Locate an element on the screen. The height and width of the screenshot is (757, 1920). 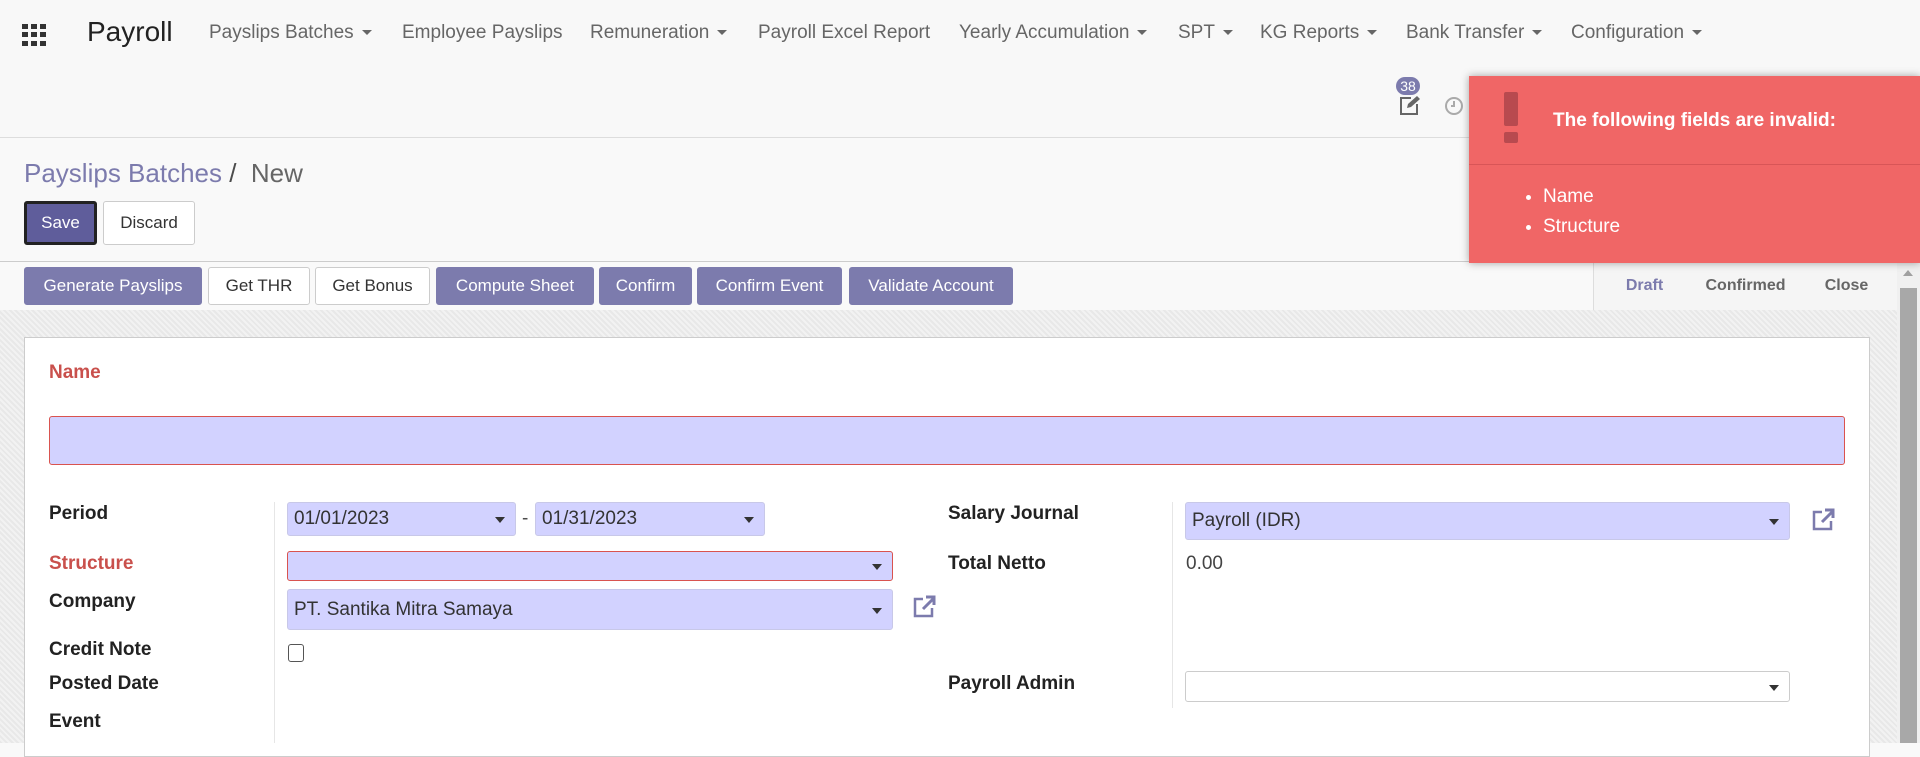
total-netto-label: Total Netto is located at coordinates (997, 563).